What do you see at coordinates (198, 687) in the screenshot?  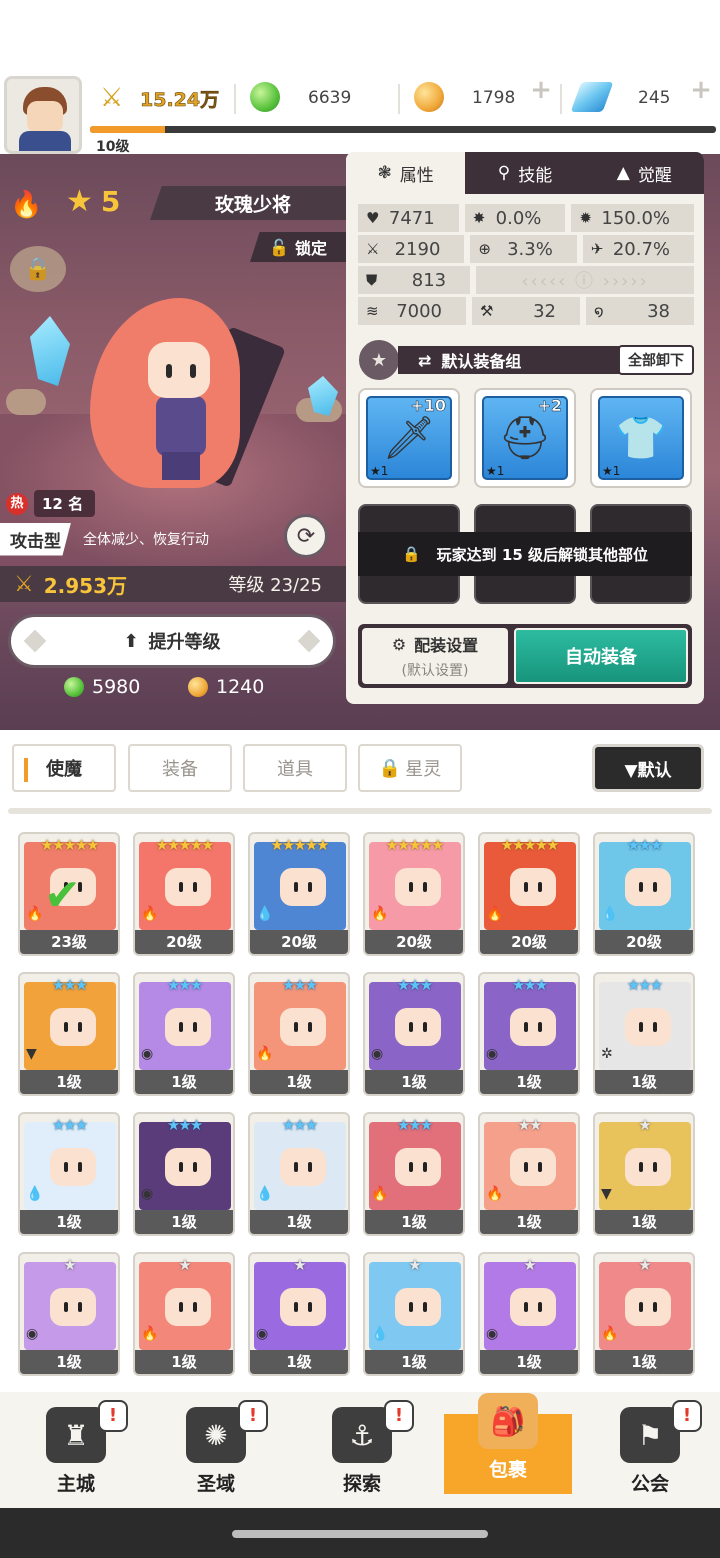 I see `gold-coin-icon` at bounding box center [198, 687].